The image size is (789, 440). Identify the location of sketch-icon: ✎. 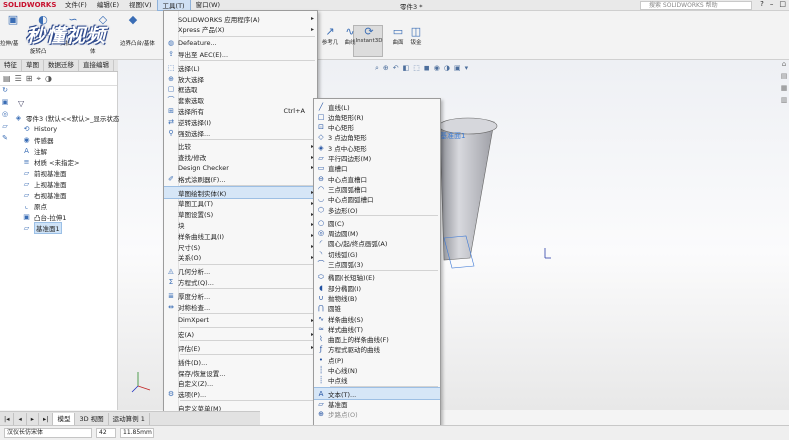
(5, 140).